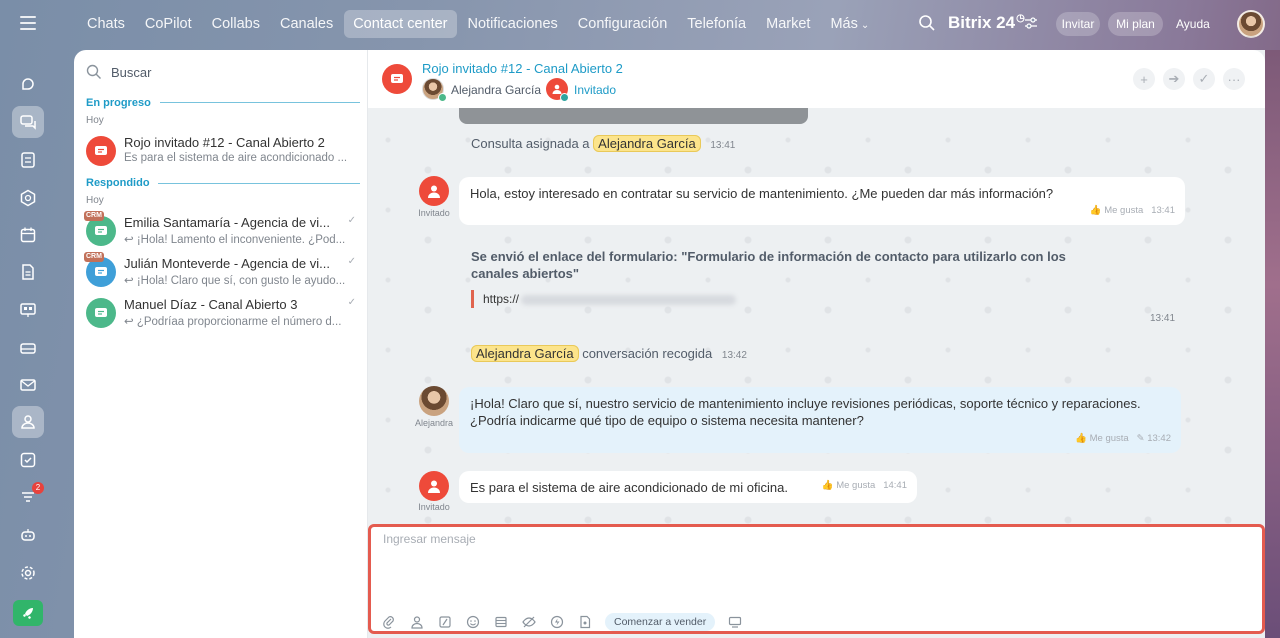 The width and height of the screenshot is (1280, 638). Describe the element at coordinates (442, 97) in the screenshot. I see `online-status-icon` at that location.